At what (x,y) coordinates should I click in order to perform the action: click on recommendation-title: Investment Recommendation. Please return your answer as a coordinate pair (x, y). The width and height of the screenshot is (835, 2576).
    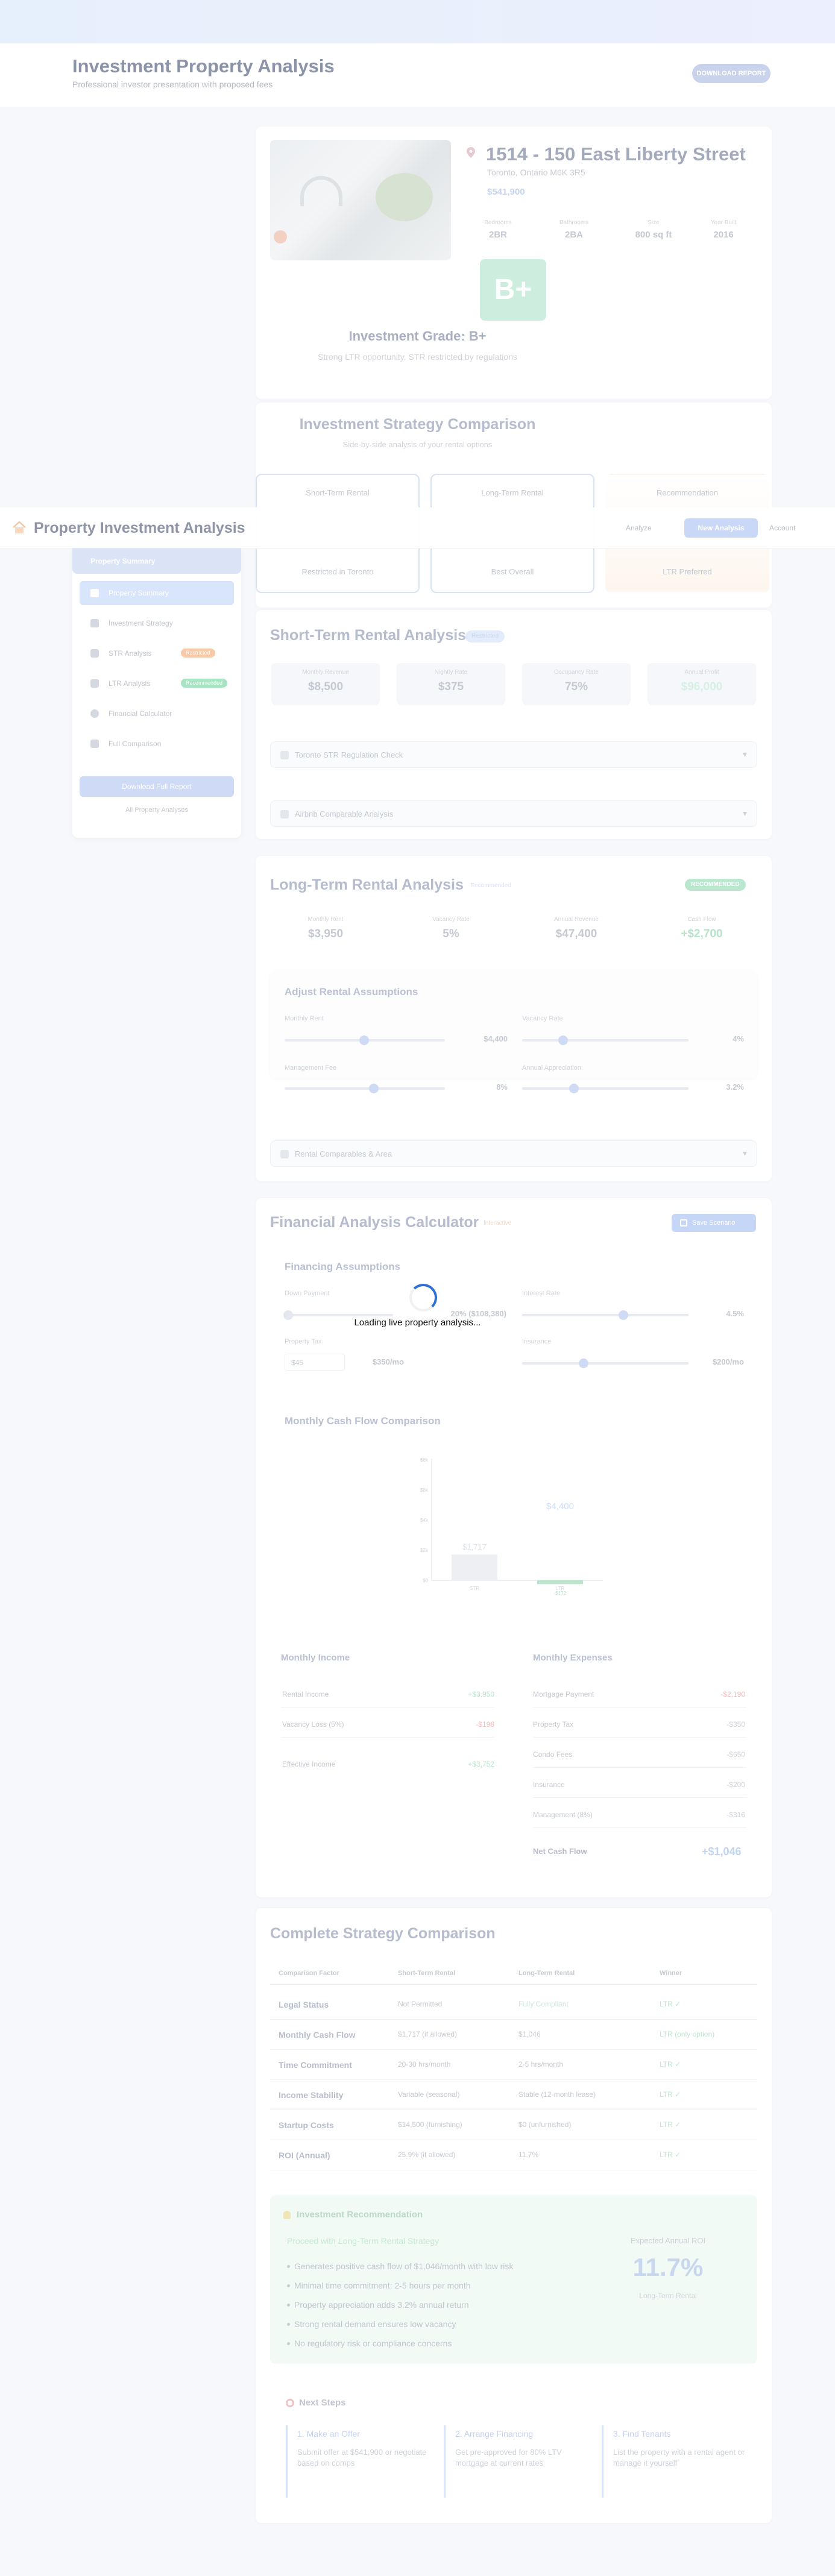
    Looking at the image, I should click on (360, 2215).